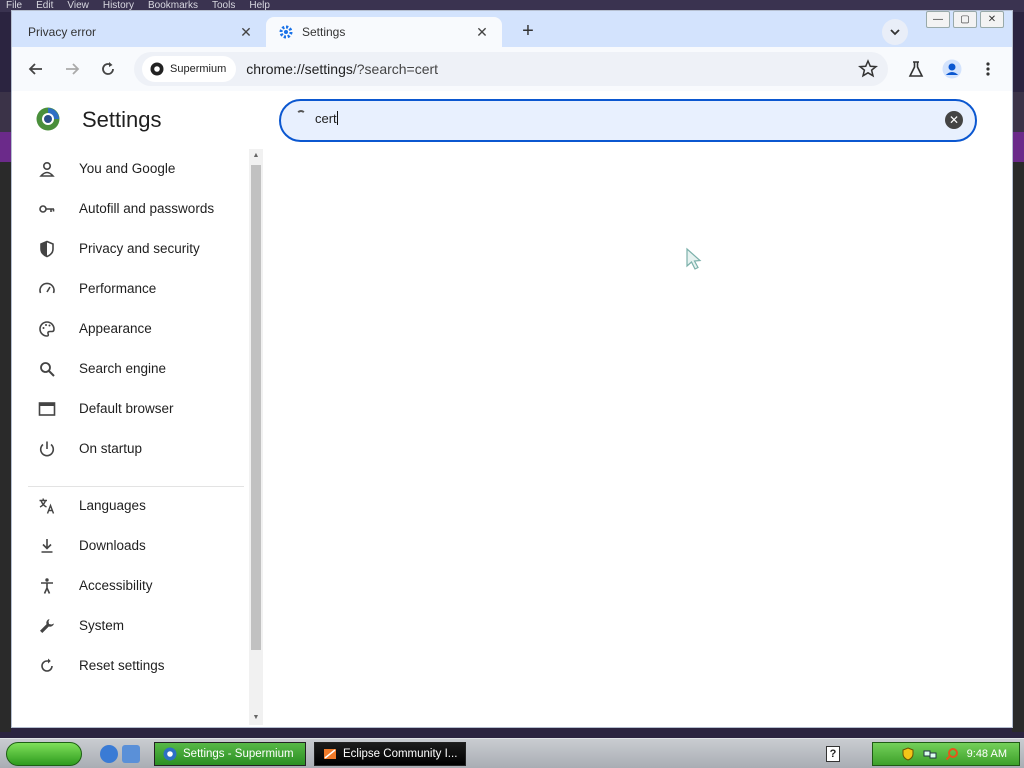 The width and height of the screenshot is (1024, 768). Describe the element at coordinates (986, 754) in the screenshot. I see `clock: 9:48 AM` at that location.